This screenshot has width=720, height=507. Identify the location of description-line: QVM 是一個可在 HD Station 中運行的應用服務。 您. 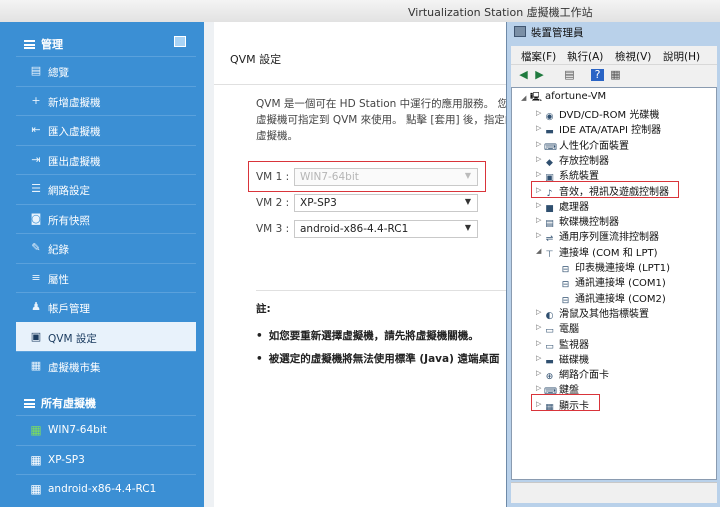
(381, 104).